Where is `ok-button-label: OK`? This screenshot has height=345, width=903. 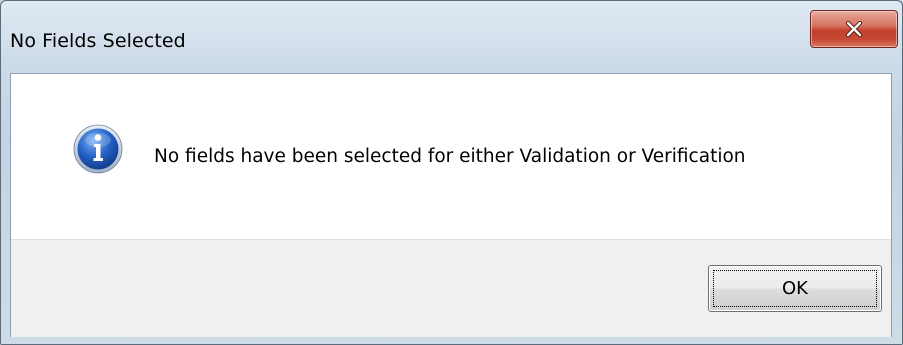
ok-button-label: OK is located at coordinates (795, 288).